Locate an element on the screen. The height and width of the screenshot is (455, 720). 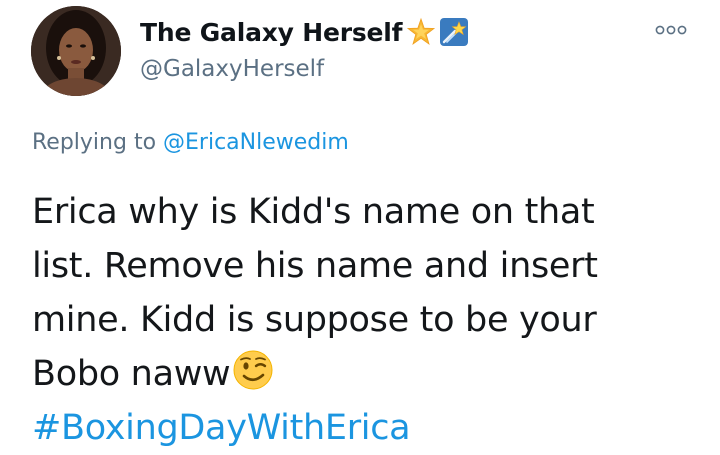
tweet-hashtag-line: #BoxingDayWithErica is located at coordinates (372, 428).